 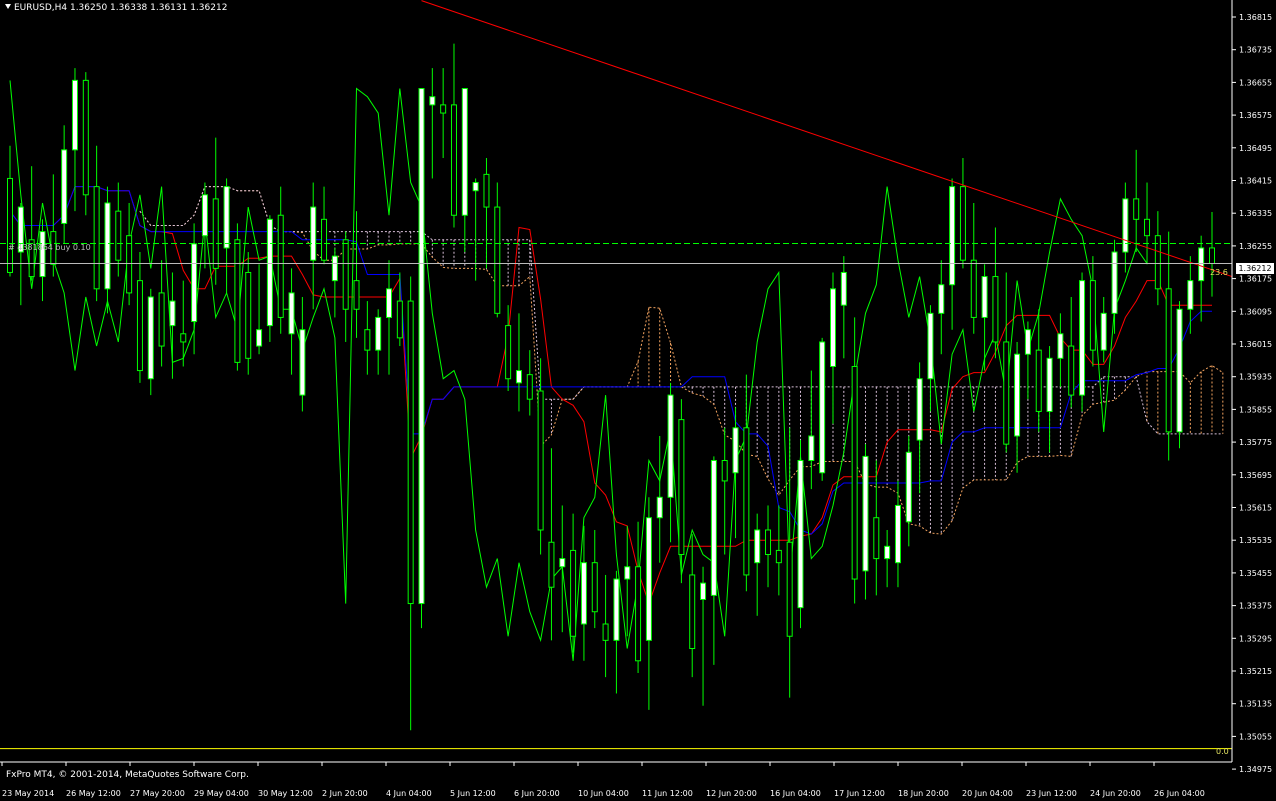 I want to click on time-tick-label: 23 Jun 12:00, so click(x=1051, y=793).